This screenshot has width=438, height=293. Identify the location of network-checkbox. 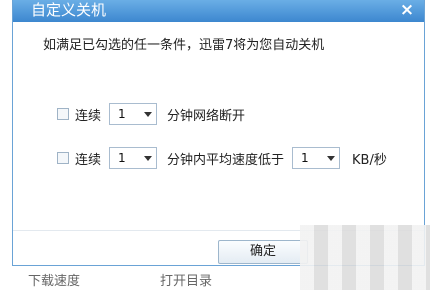
(63, 114).